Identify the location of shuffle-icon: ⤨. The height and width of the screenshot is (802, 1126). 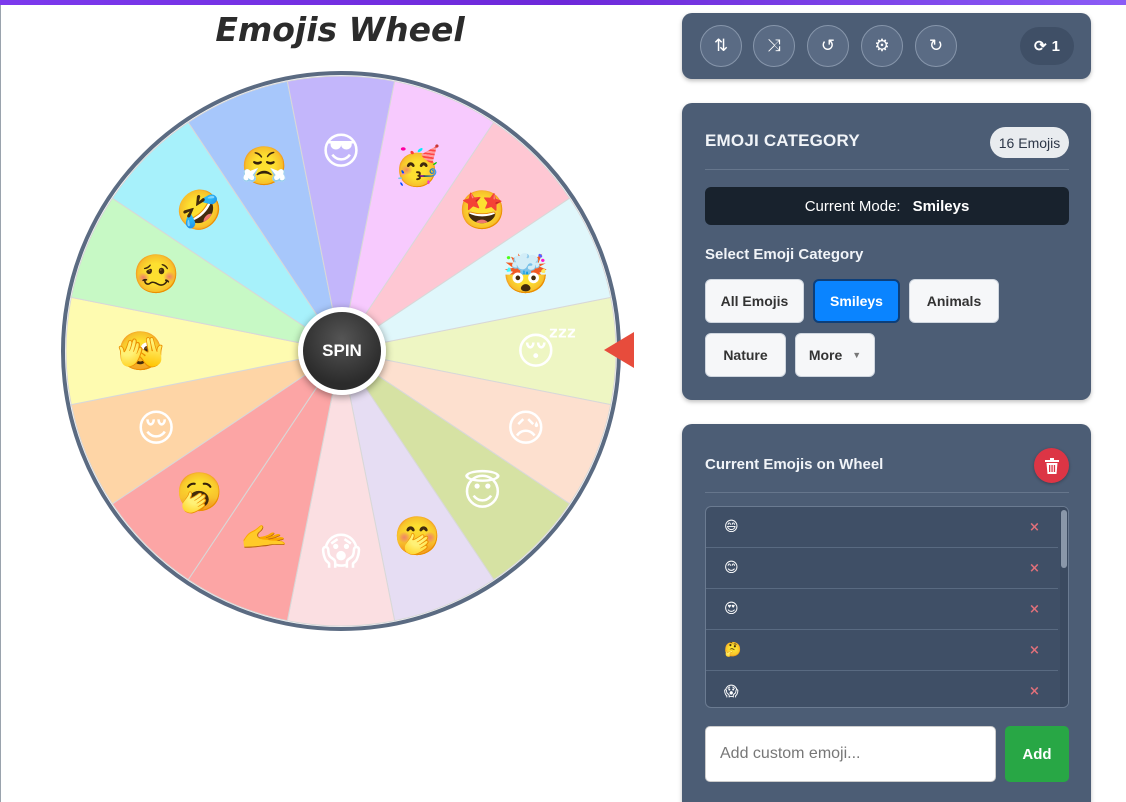
(774, 46).